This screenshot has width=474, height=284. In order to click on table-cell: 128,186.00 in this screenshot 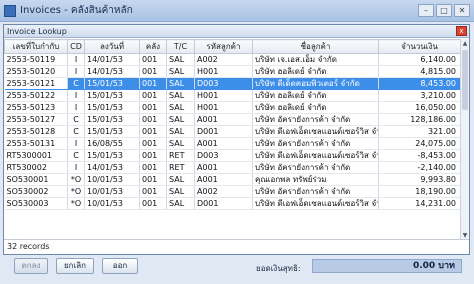, I will do `click(419, 119)`.